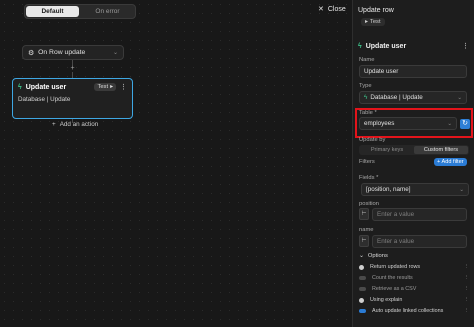 Image resolution: width=474 pixels, height=327 pixels. I want to click on name-label: Name, so click(367, 60).